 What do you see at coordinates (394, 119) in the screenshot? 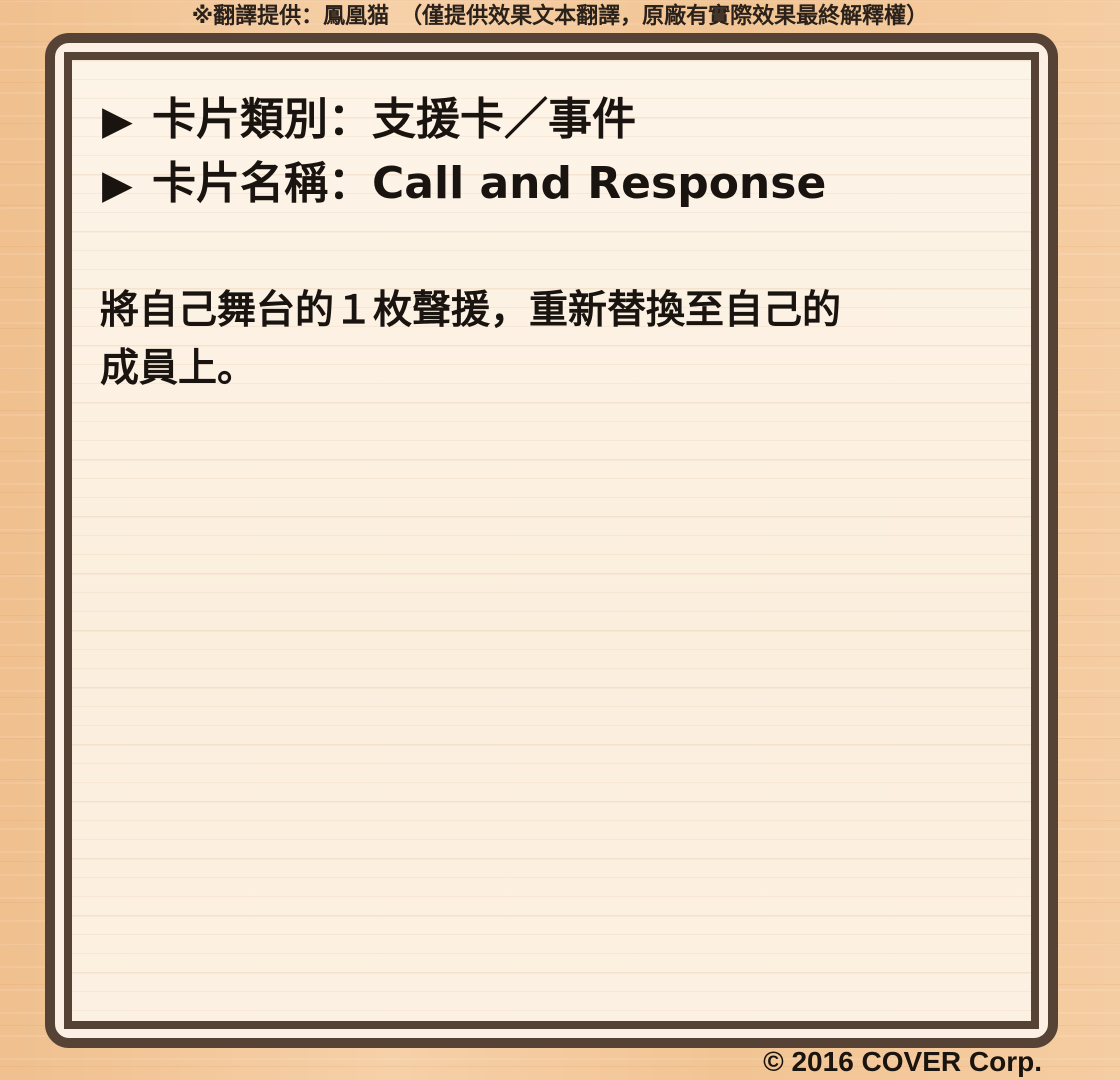
I see `card-type-text: 卡片類別：支援卡／事件` at bounding box center [394, 119].